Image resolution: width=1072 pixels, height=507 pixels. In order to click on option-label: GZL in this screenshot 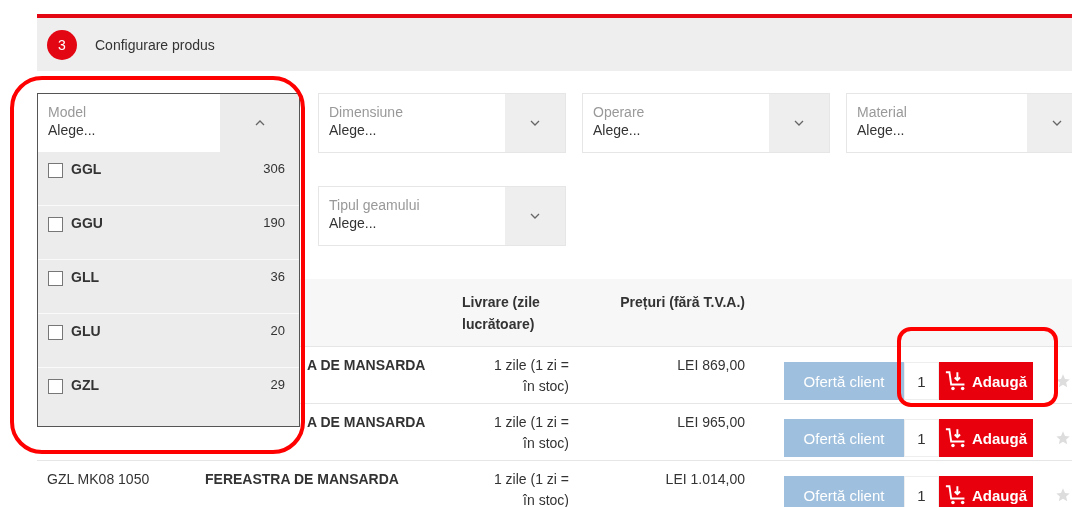, I will do `click(85, 385)`.